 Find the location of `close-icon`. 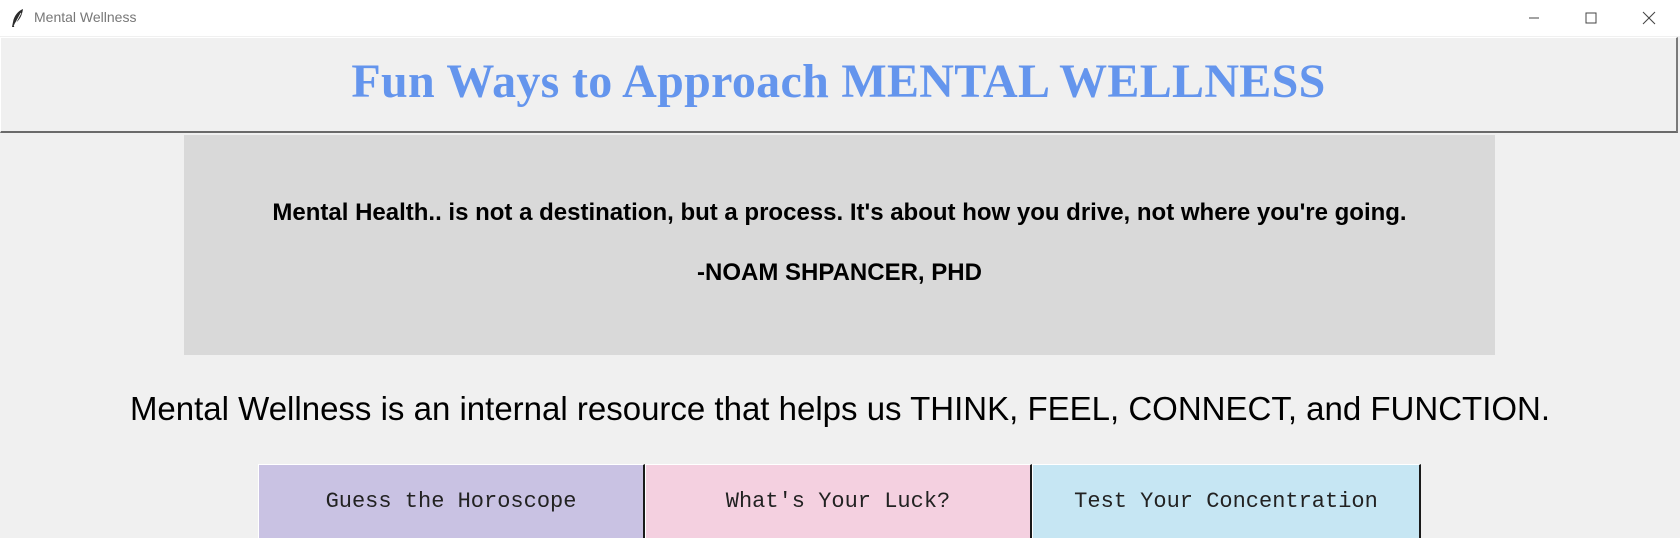

close-icon is located at coordinates (1649, 18).